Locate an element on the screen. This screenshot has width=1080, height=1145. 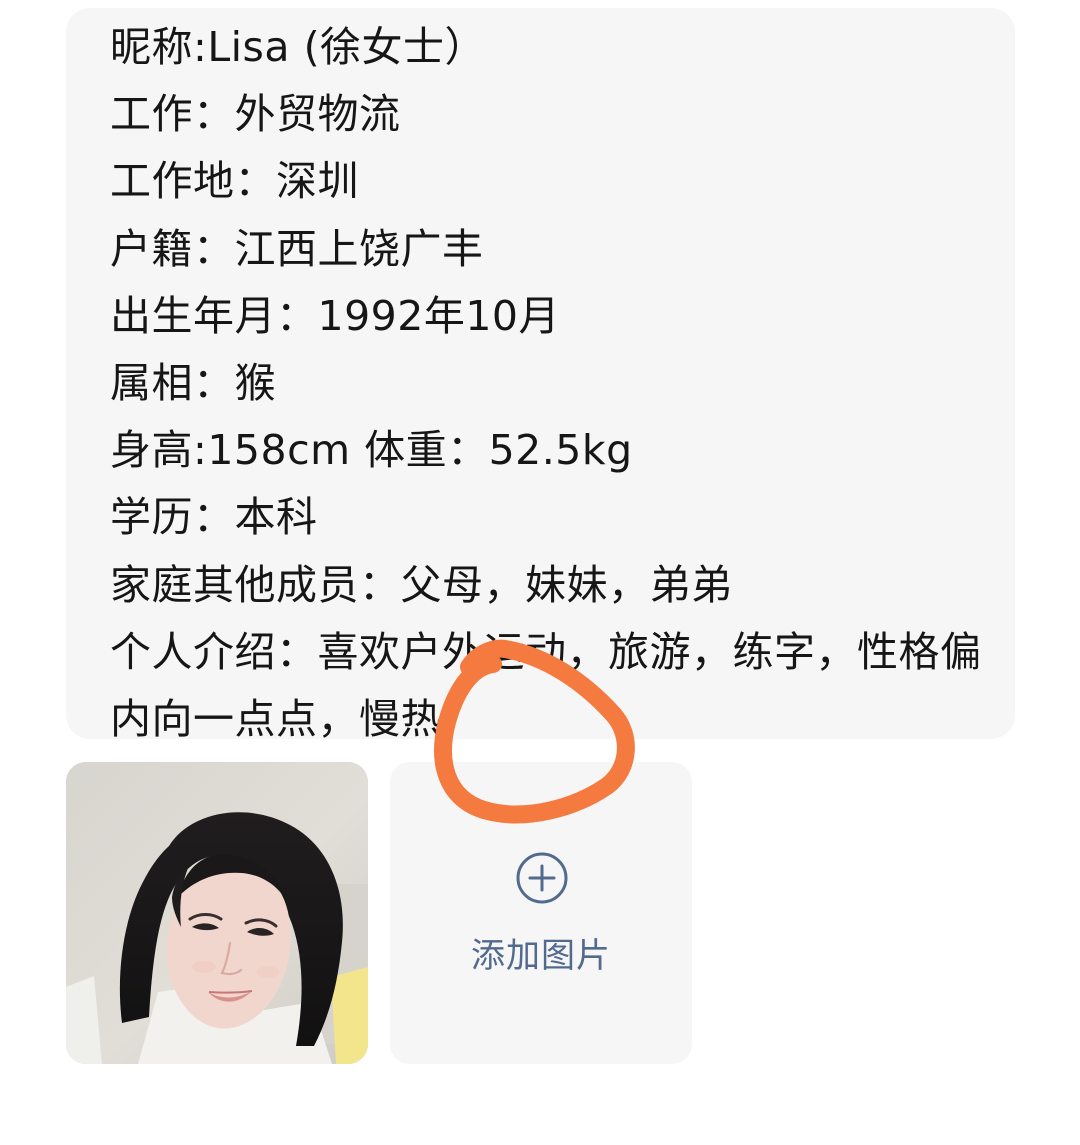
profile-photo is located at coordinates (217, 913).